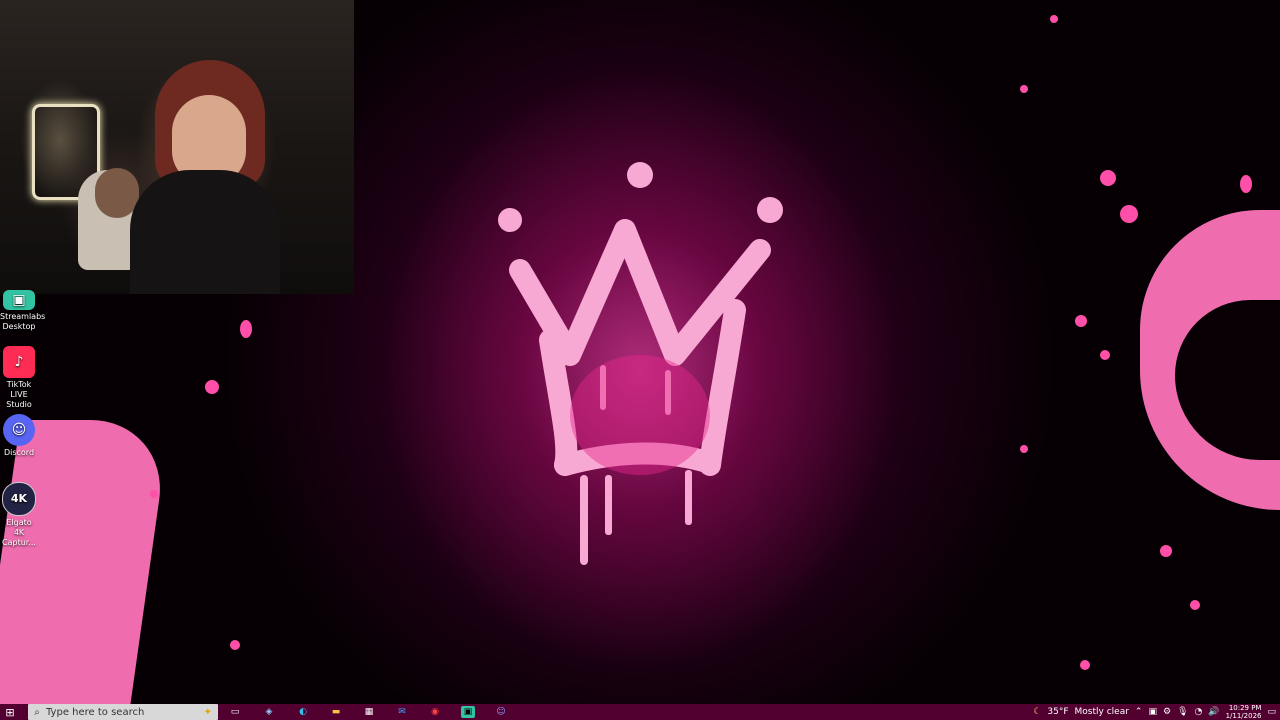  I want to click on store-icon: ▦, so click(369, 712).